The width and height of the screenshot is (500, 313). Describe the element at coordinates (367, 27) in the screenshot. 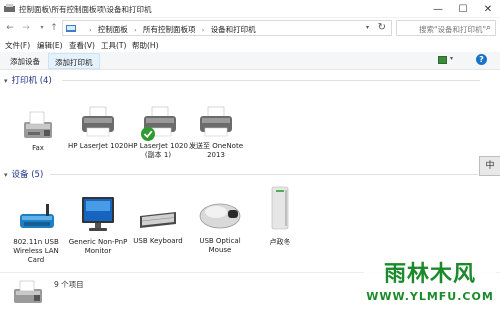

I see `address-dropdown-chevron-icon: ▾` at that location.